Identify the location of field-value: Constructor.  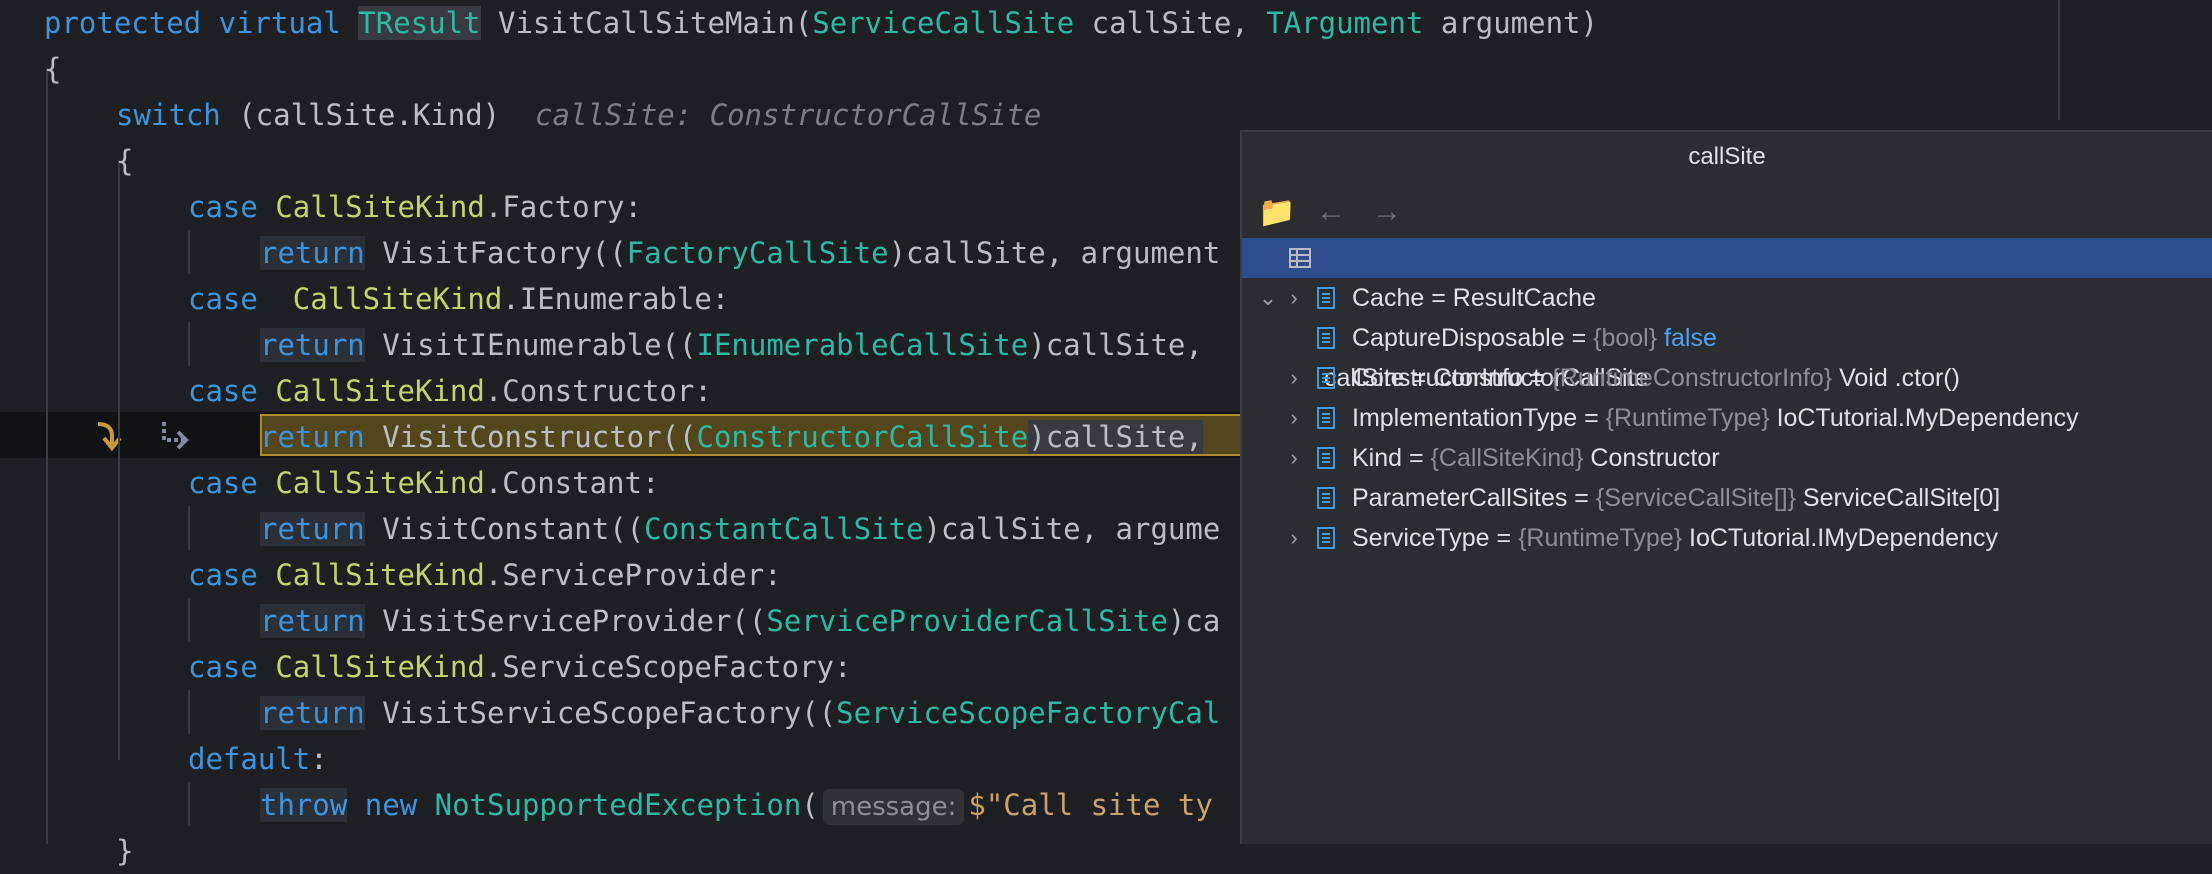
(1655, 458).